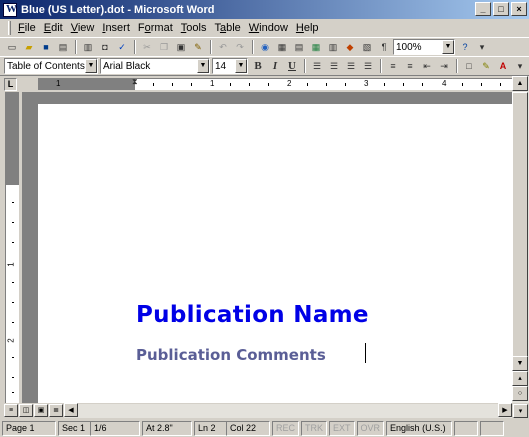 The image size is (529, 437). What do you see at coordinates (223, 47) in the screenshot?
I see `undo-icon: ↶` at bounding box center [223, 47].